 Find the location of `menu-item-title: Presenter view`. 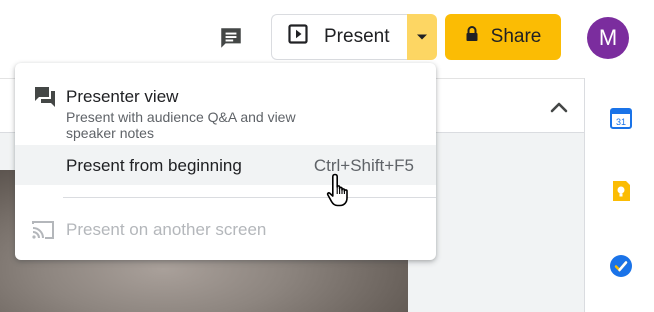

menu-item-title: Presenter view is located at coordinates (122, 96).